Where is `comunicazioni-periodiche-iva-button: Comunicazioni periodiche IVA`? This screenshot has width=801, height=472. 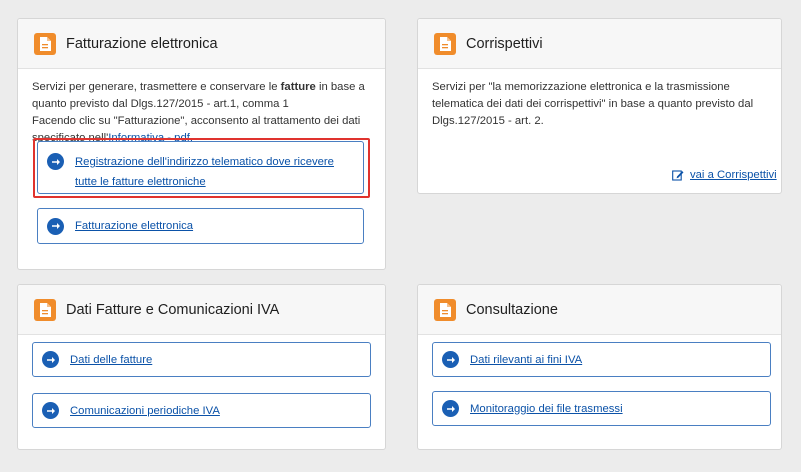 comunicazioni-periodiche-iva-button: Comunicazioni periodiche IVA is located at coordinates (201, 410).